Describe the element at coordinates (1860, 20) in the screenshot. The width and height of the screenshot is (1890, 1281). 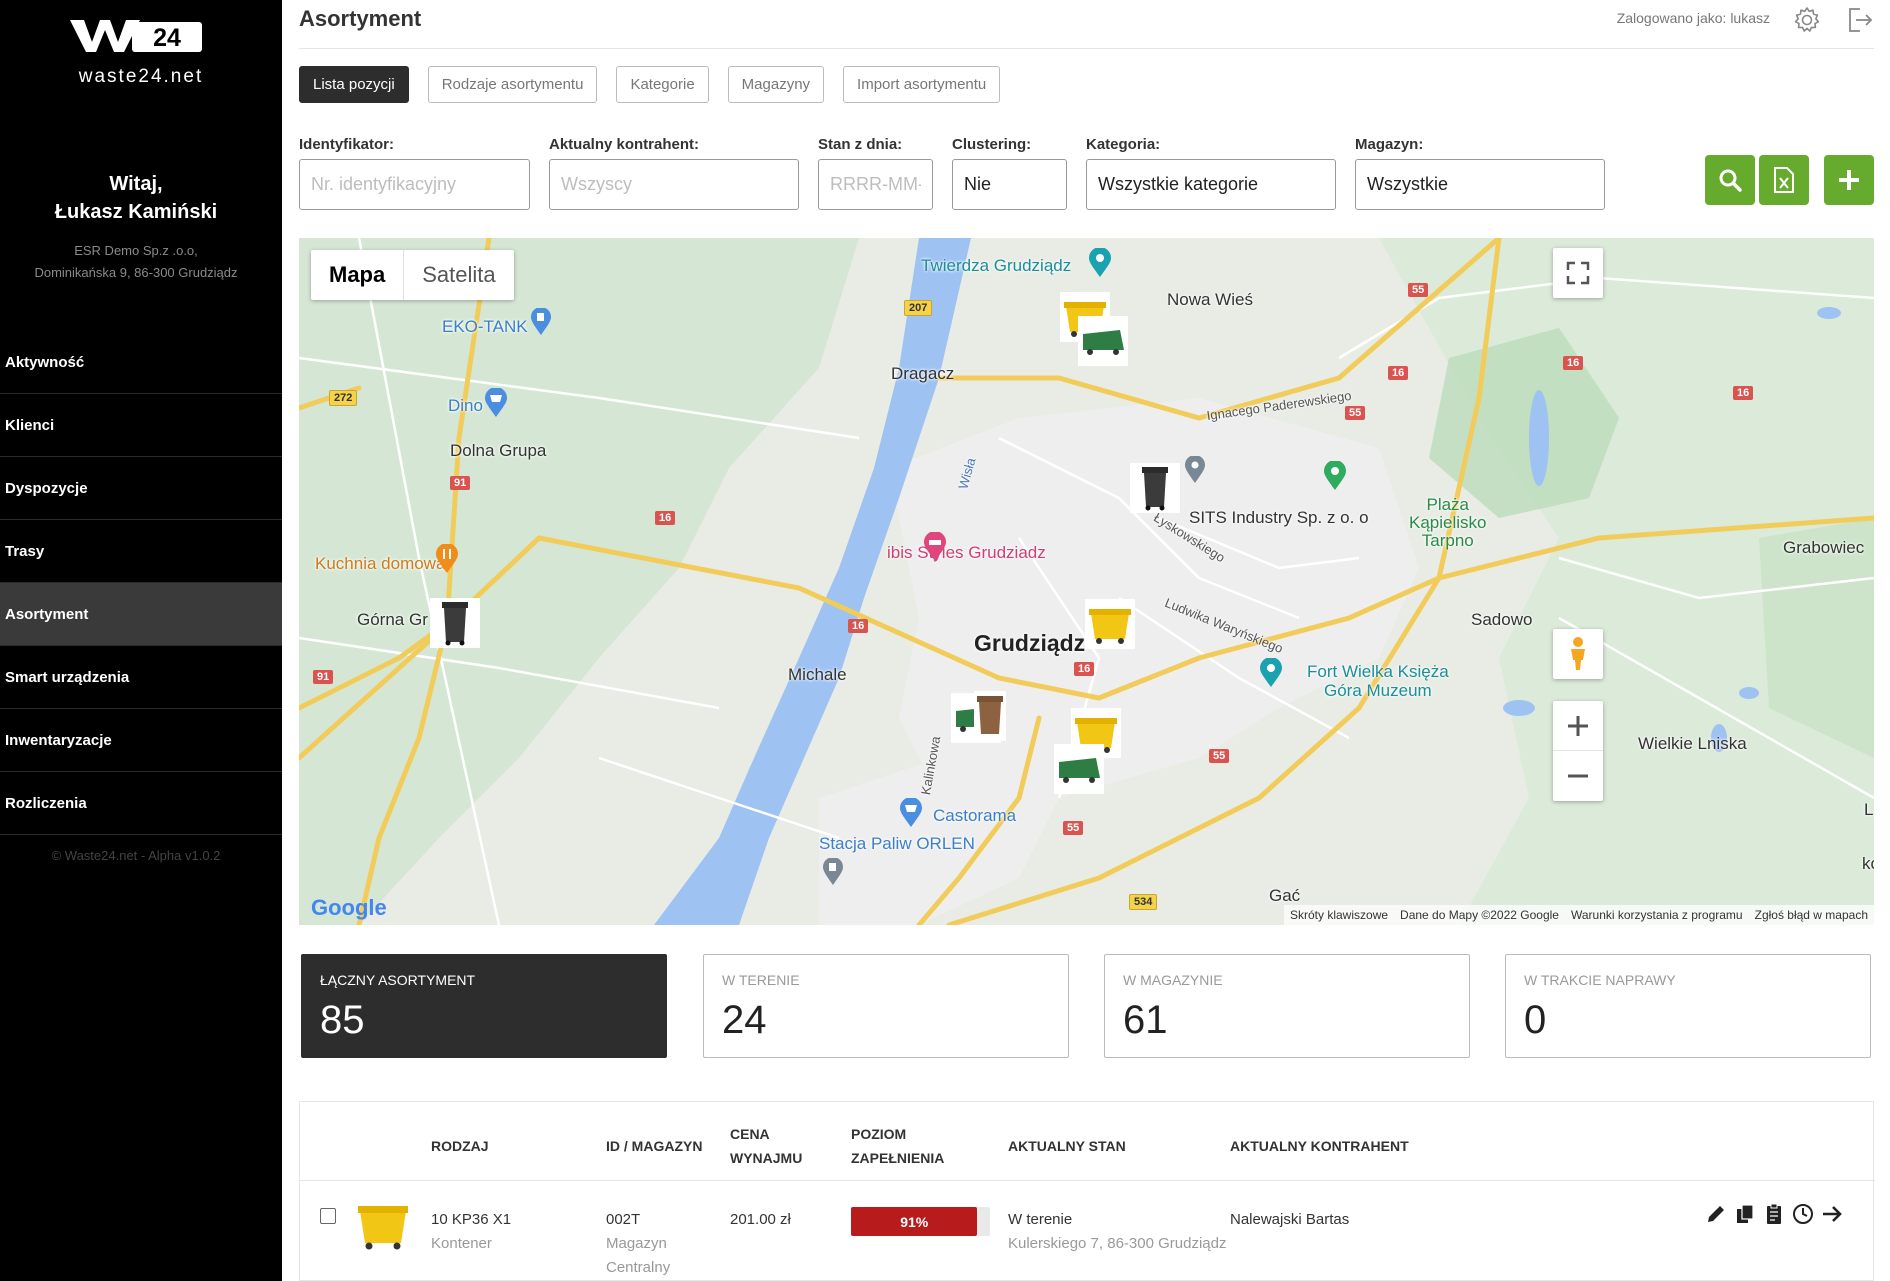
I see `logout-icon` at that location.